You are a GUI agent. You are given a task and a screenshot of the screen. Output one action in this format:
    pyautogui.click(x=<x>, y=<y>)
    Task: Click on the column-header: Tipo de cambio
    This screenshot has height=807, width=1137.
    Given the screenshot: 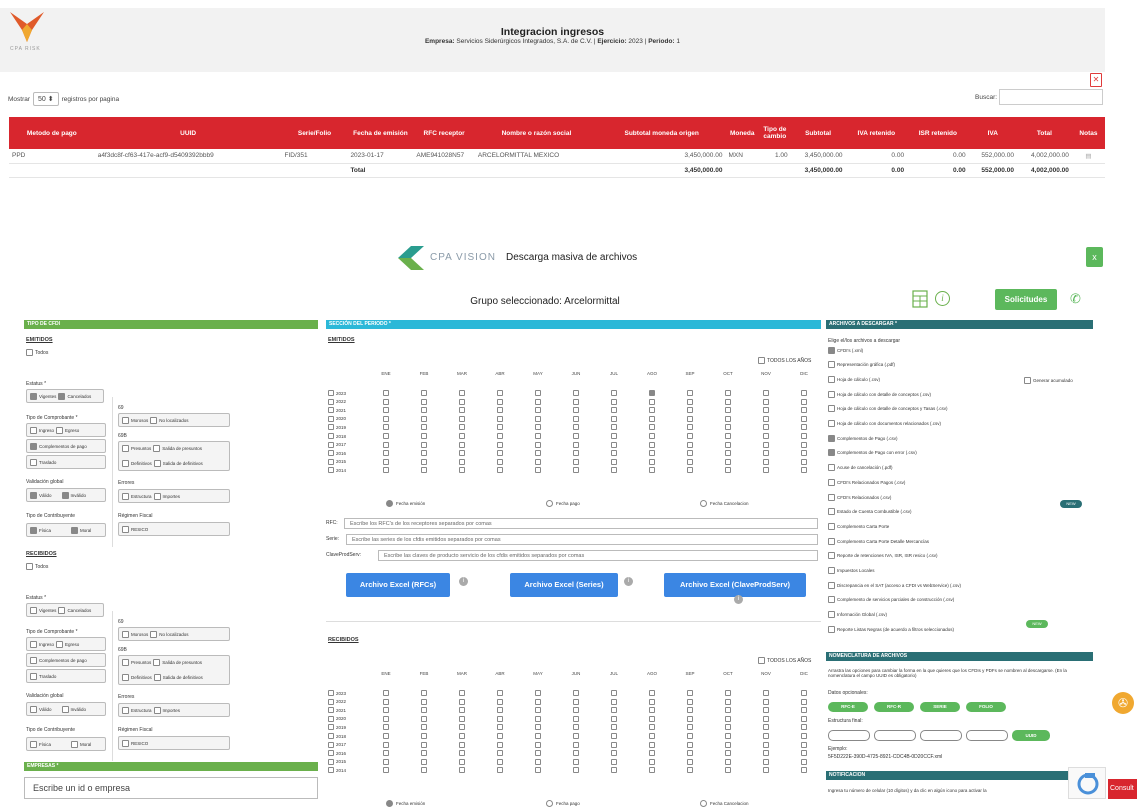 What is the action you would take?
    pyautogui.click(x=775, y=133)
    